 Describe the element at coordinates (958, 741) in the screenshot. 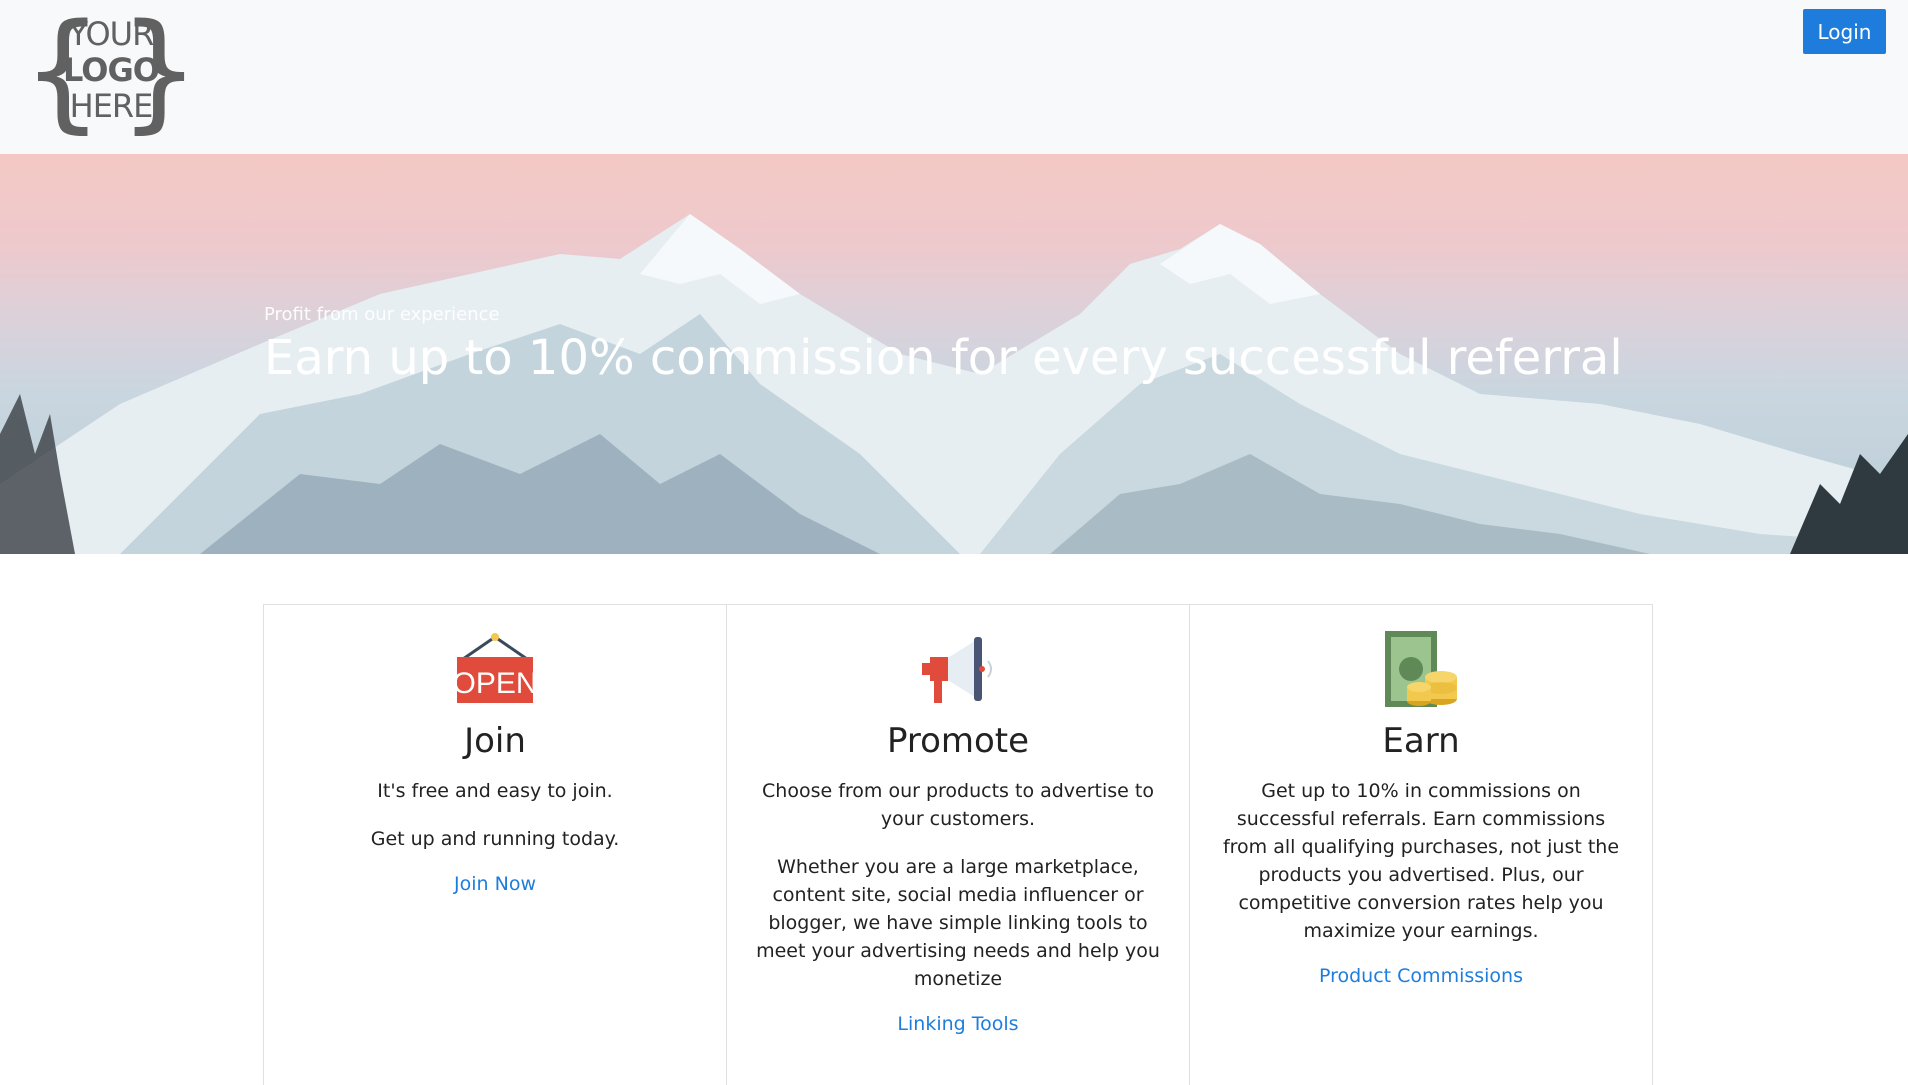

I see `card-promote-title: Promote` at that location.